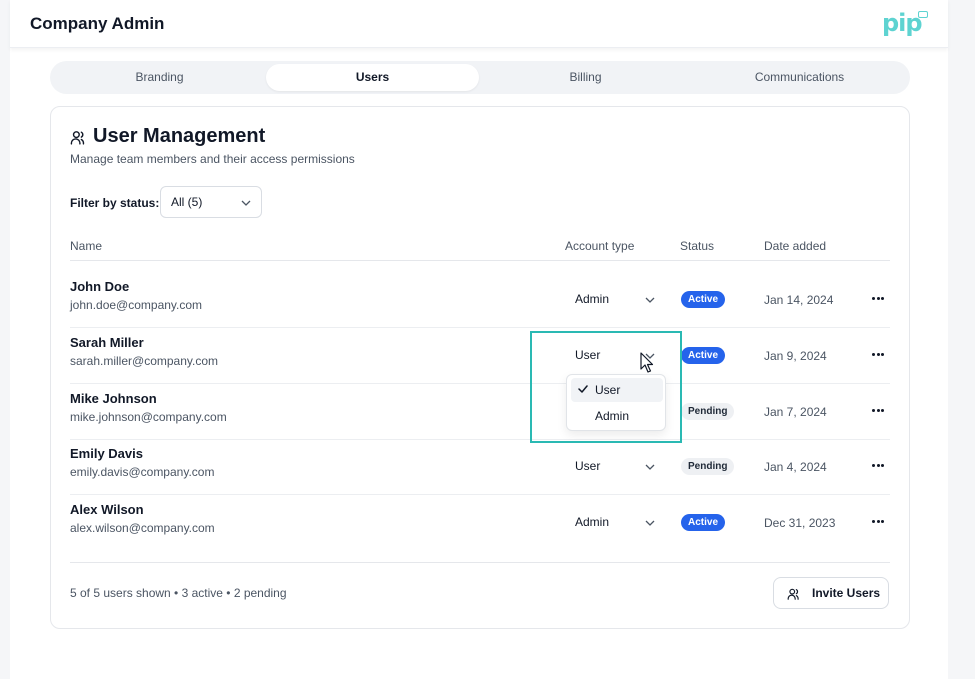 The width and height of the screenshot is (975, 679). What do you see at coordinates (902, 23) in the screenshot?
I see `logo-text: pip` at bounding box center [902, 23].